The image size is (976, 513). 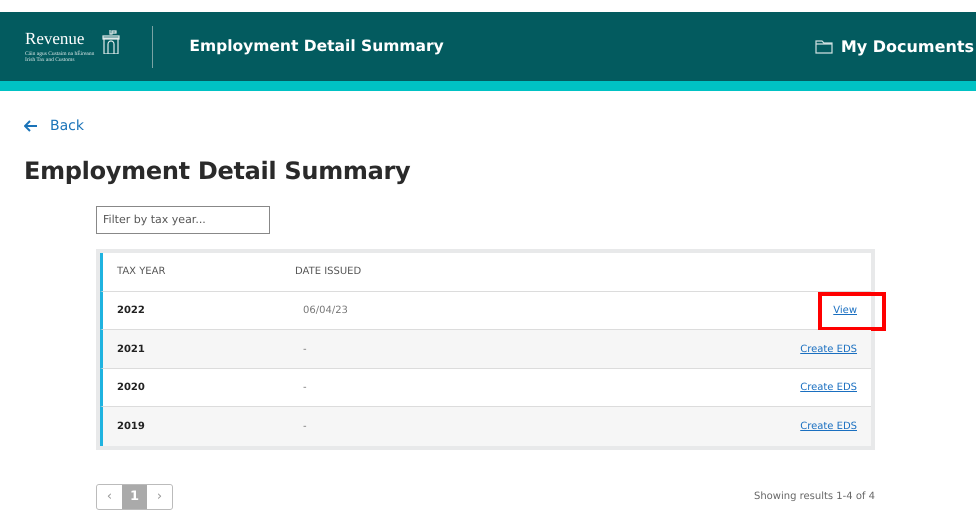 What do you see at coordinates (328, 272) in the screenshot?
I see `column-header: DATE ISSUED` at bounding box center [328, 272].